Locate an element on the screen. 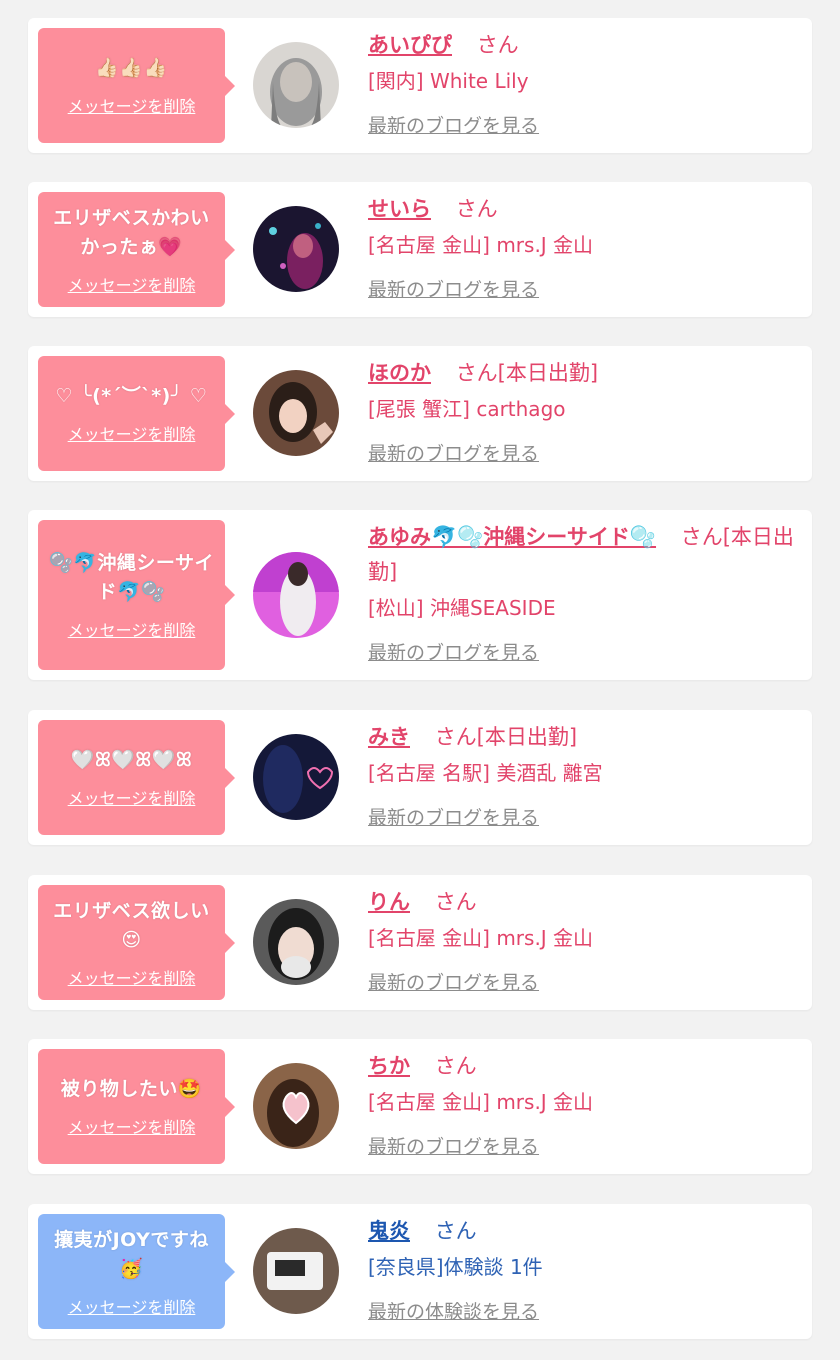  sender-name-link: ちか is located at coordinates (389, 1066).